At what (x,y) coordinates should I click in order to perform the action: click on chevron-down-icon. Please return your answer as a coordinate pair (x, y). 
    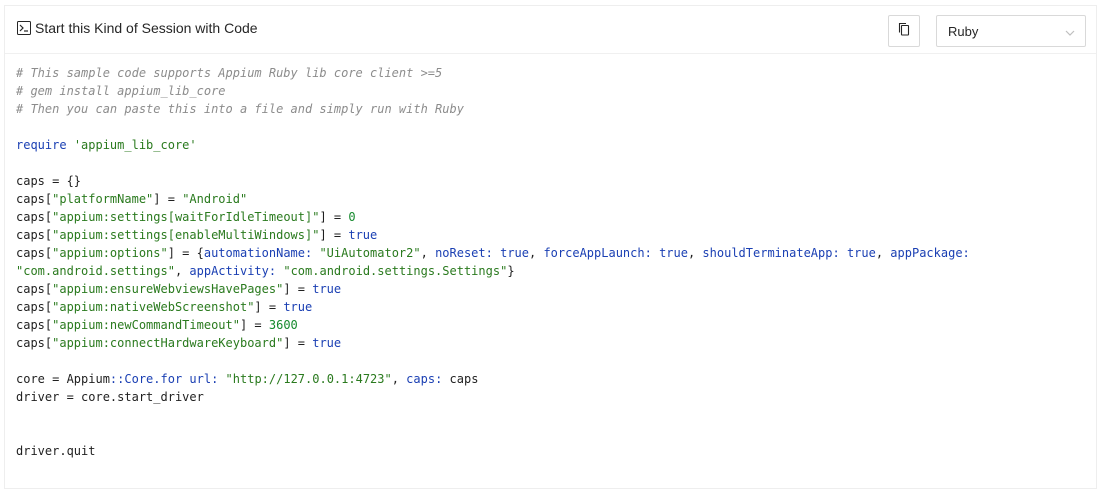
    Looking at the image, I should click on (1070, 32).